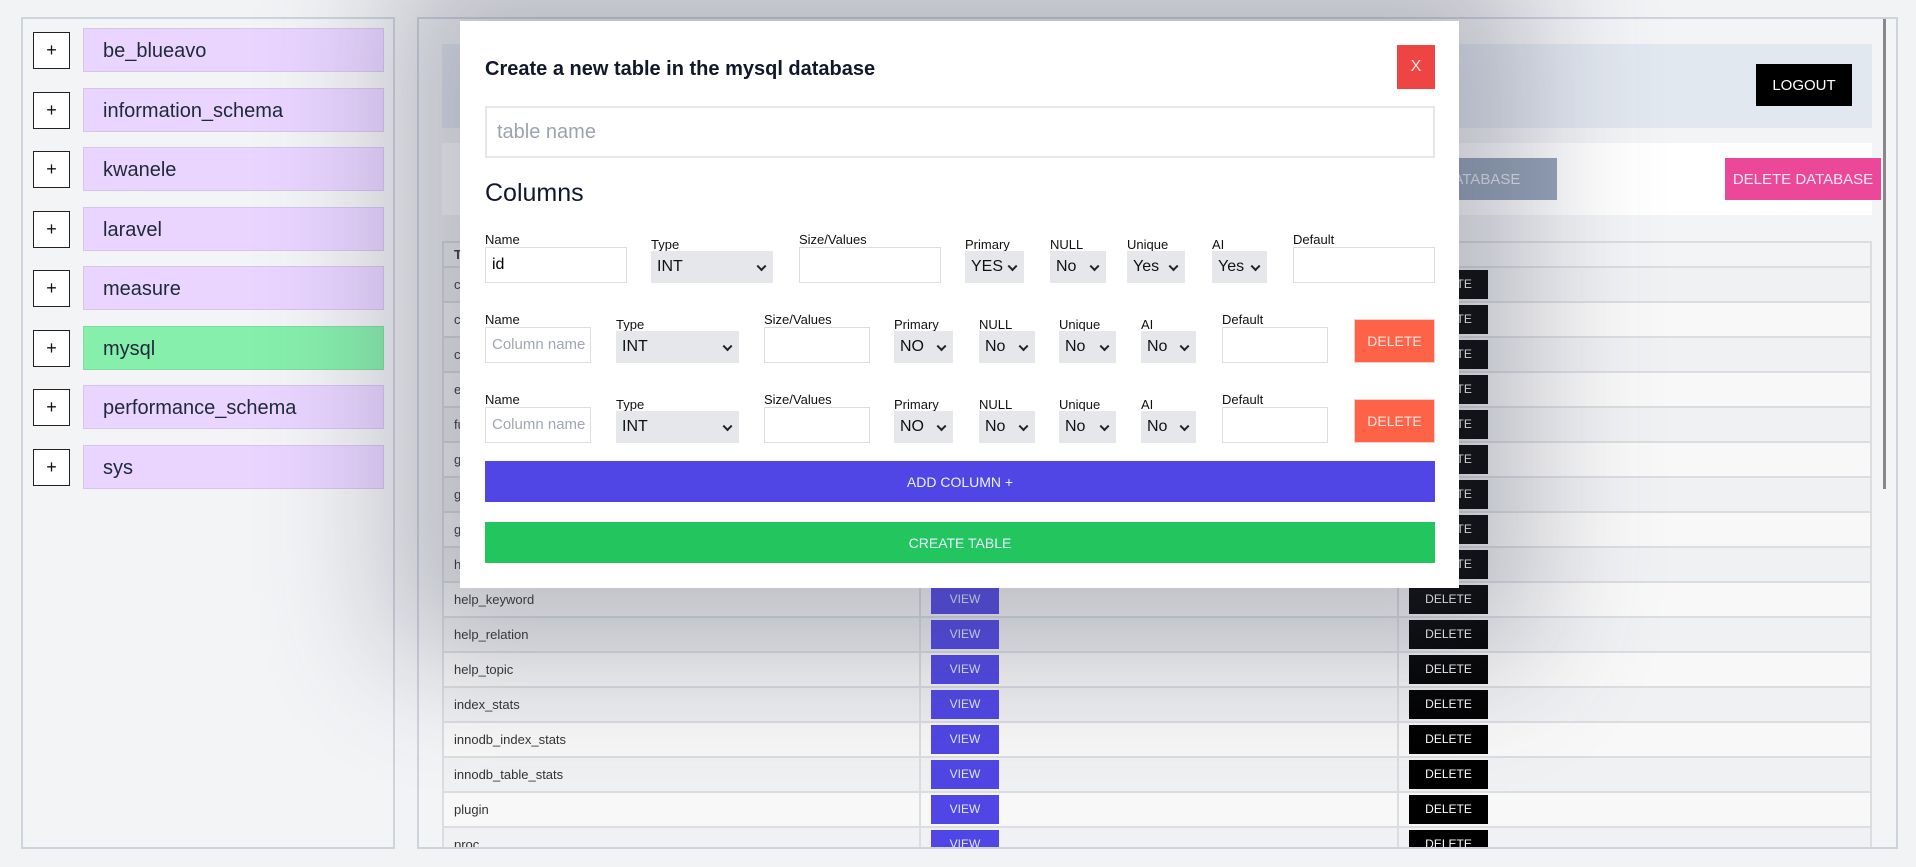  What do you see at coordinates (960, 542) in the screenshot?
I see `create-table-button: CREATE TABLE` at bounding box center [960, 542].